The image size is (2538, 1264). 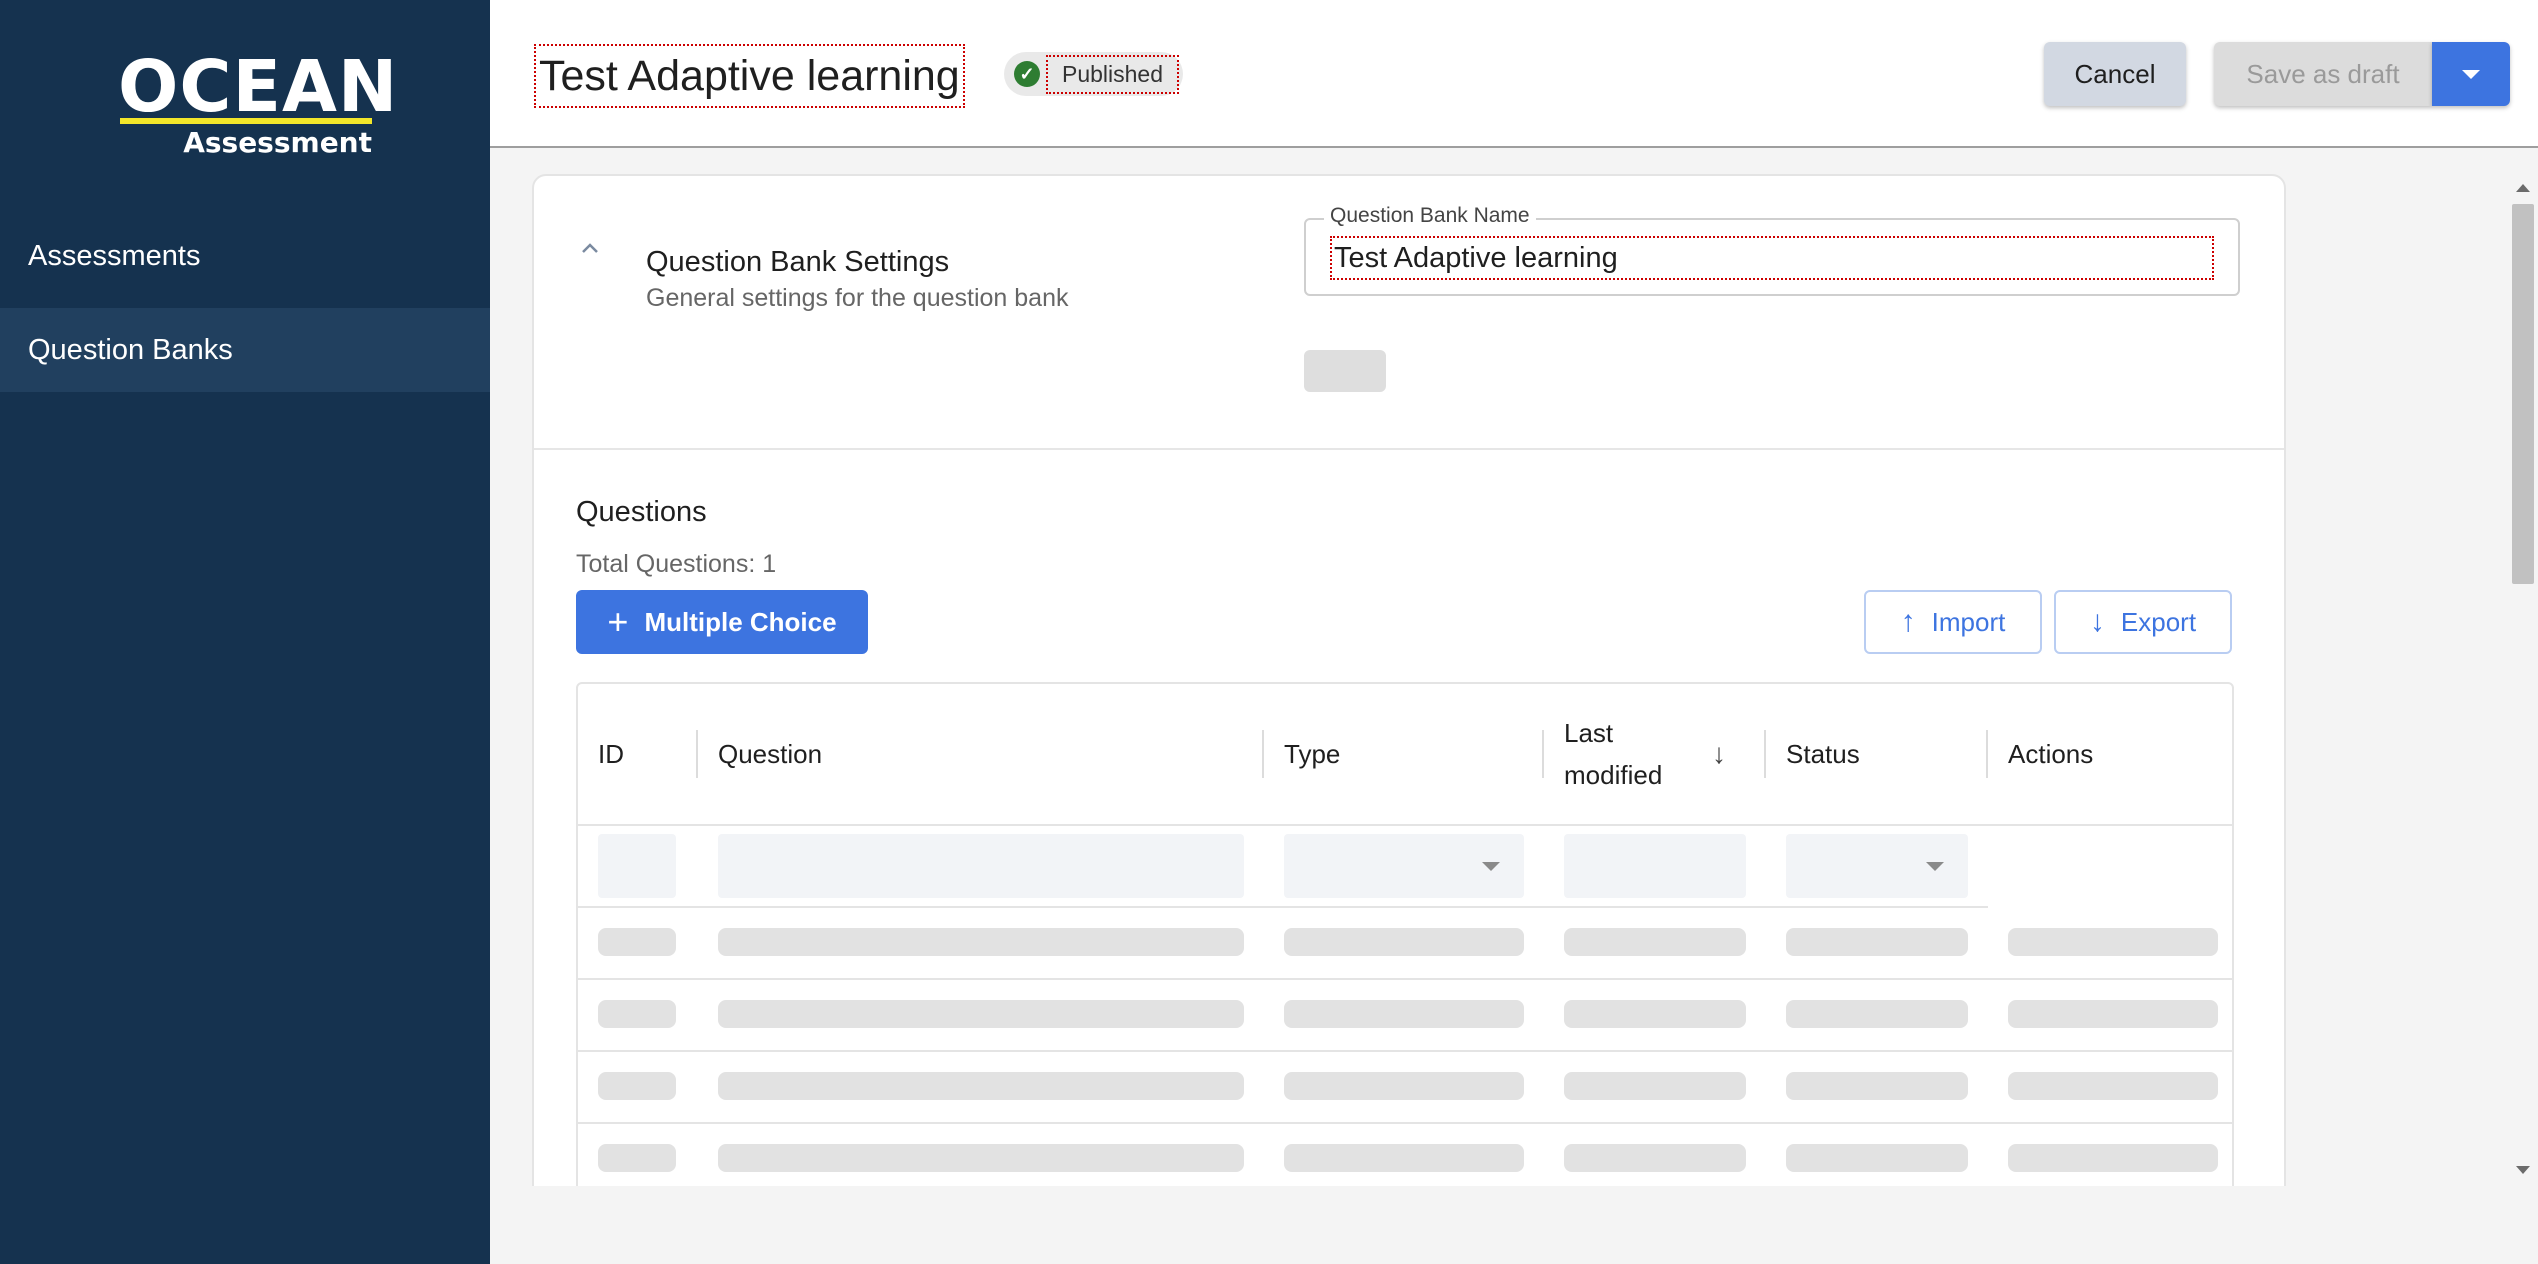 What do you see at coordinates (638, 754) in the screenshot?
I see `column-header-id: ID` at bounding box center [638, 754].